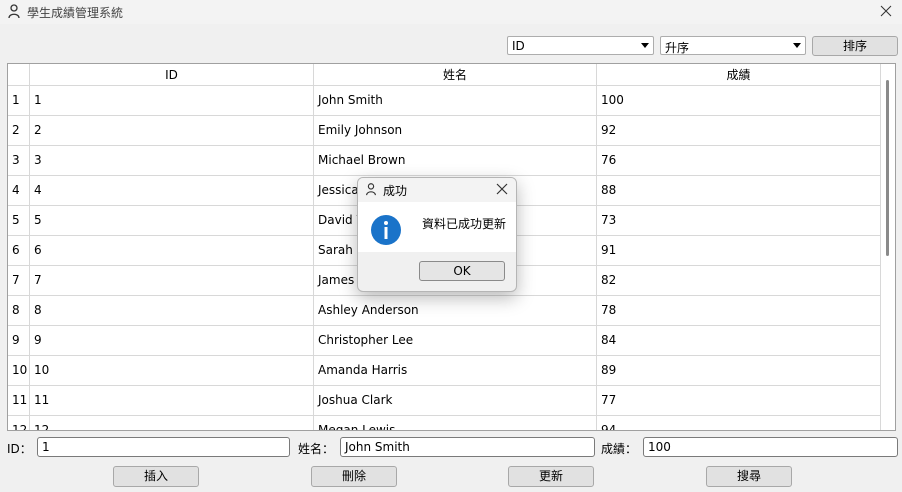 This screenshot has height=492, width=902. Describe the element at coordinates (172, 130) in the screenshot. I see `cell-id: 2` at that location.